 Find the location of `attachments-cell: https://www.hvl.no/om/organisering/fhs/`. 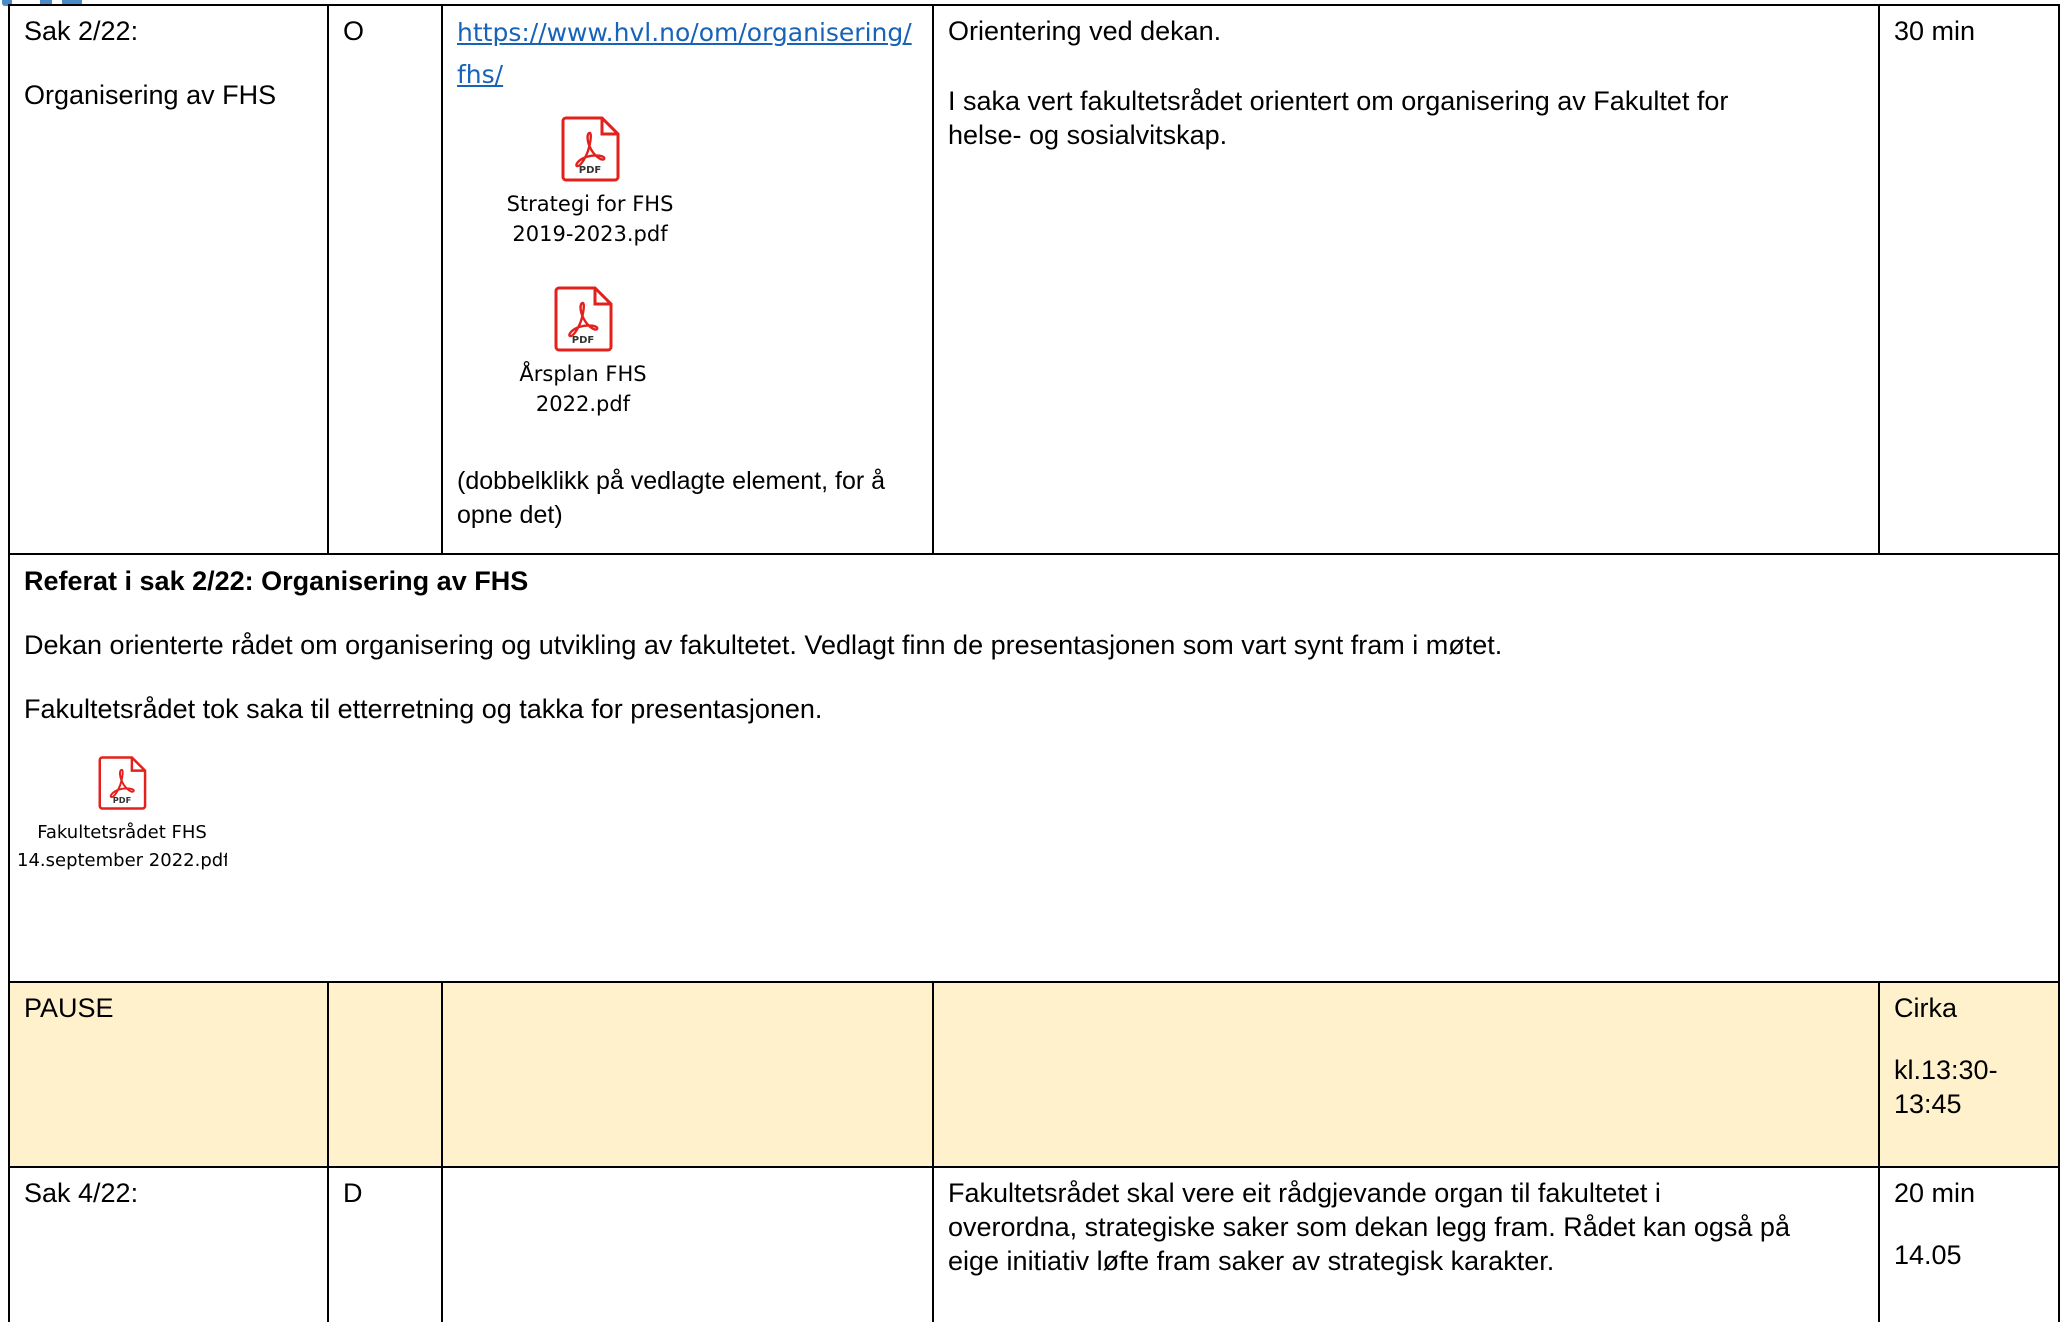

attachments-cell: https://www.hvl.no/om/organisering/fhs/ is located at coordinates (687, 54).